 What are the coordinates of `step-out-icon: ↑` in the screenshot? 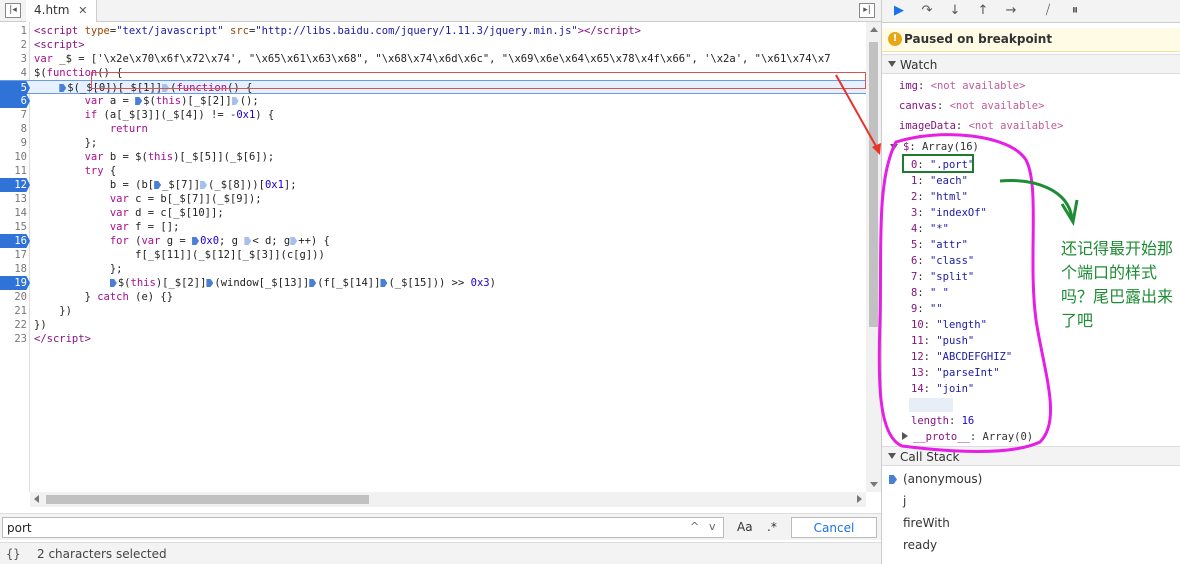 It's located at (983, 11).